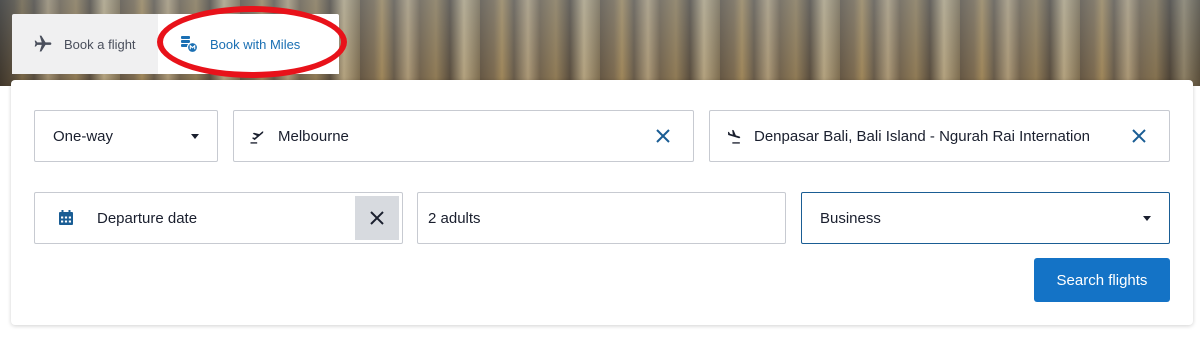  I want to click on clear-origin-button, so click(663, 136).